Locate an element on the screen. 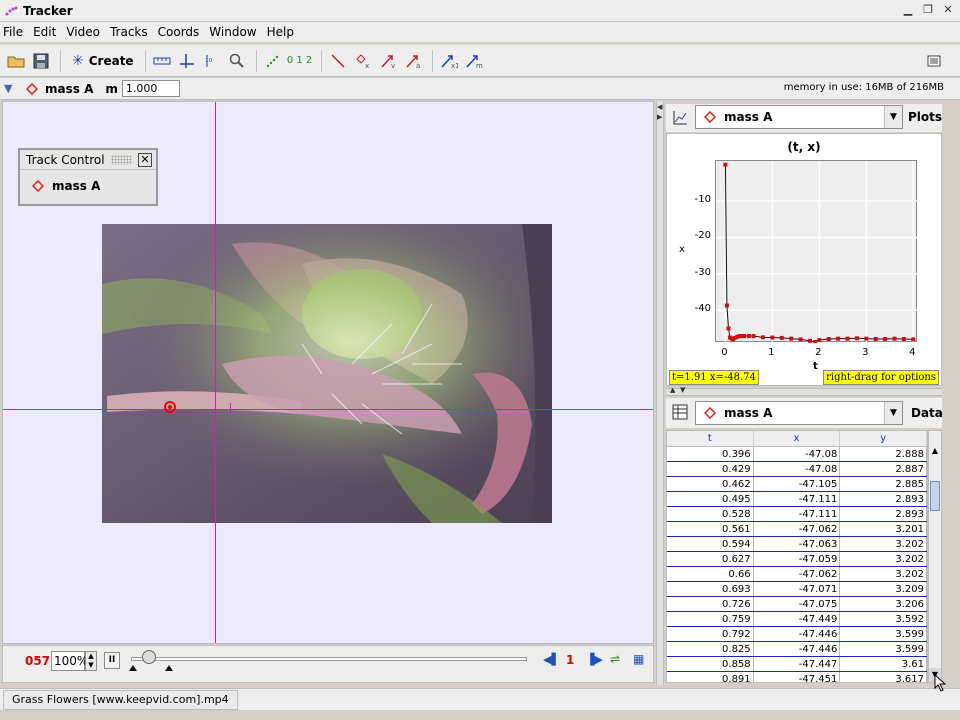 The width and height of the screenshot is (960, 720). table-scrollbar: ▲ ▼ is located at coordinates (935, 556).